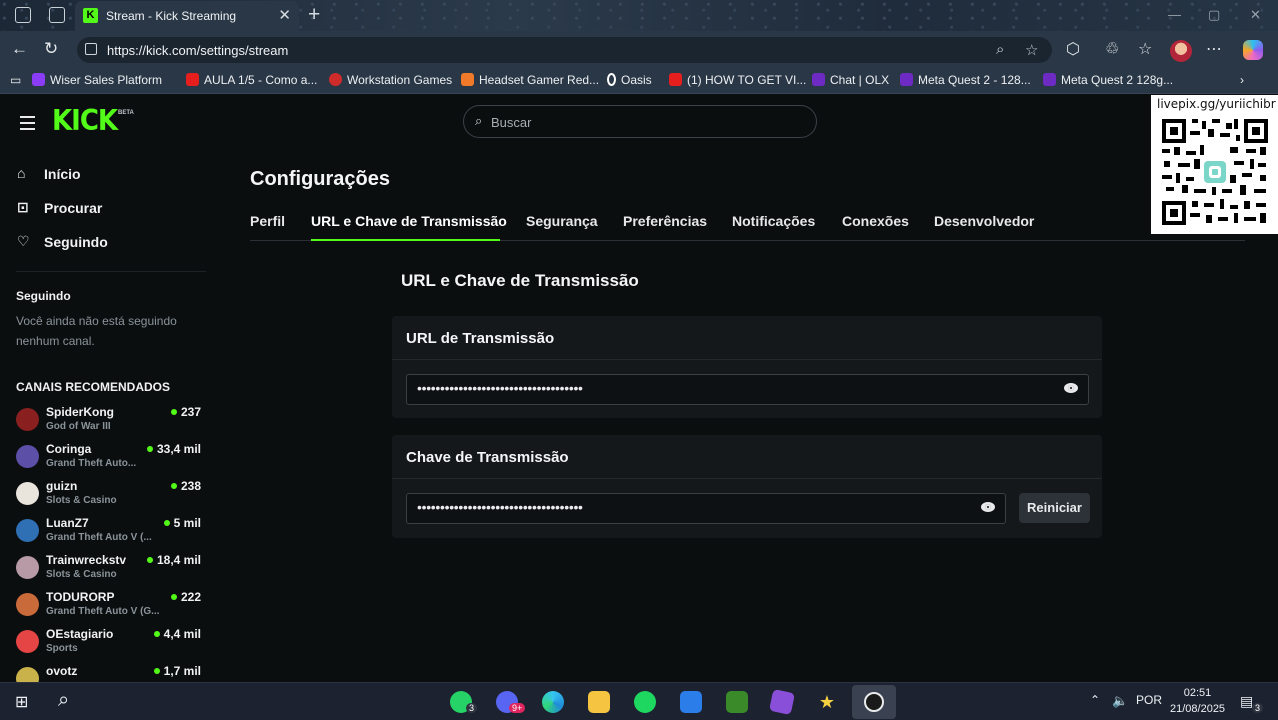  Describe the element at coordinates (192, 79) in the screenshot. I see `youtube-icon` at that location.